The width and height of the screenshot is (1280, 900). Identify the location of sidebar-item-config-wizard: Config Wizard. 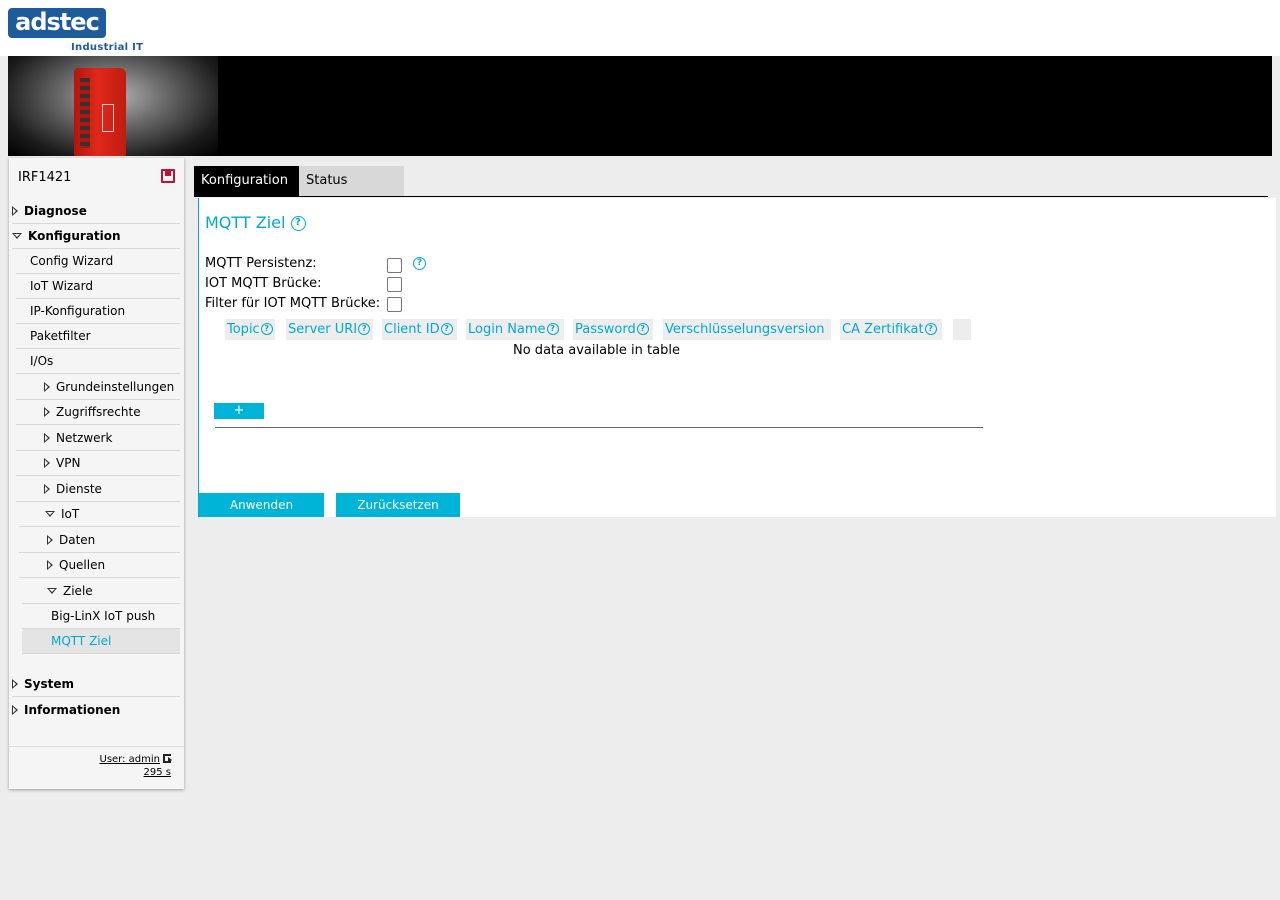
(98, 261).